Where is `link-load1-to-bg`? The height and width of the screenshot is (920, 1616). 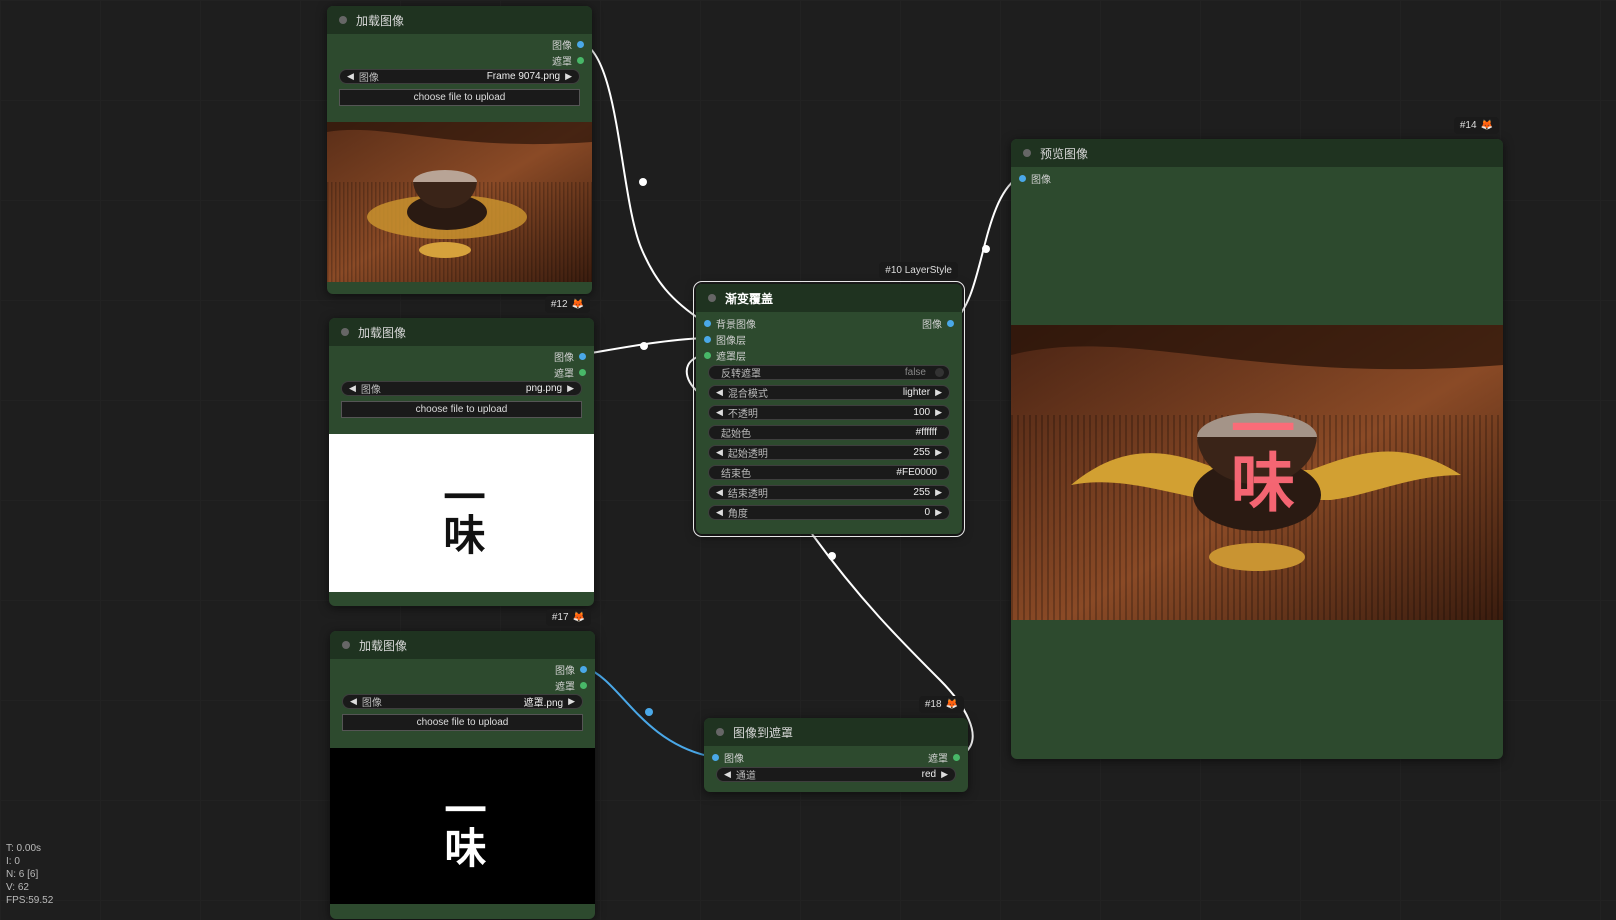
link-load1-to-bg is located at coordinates (643, 182).